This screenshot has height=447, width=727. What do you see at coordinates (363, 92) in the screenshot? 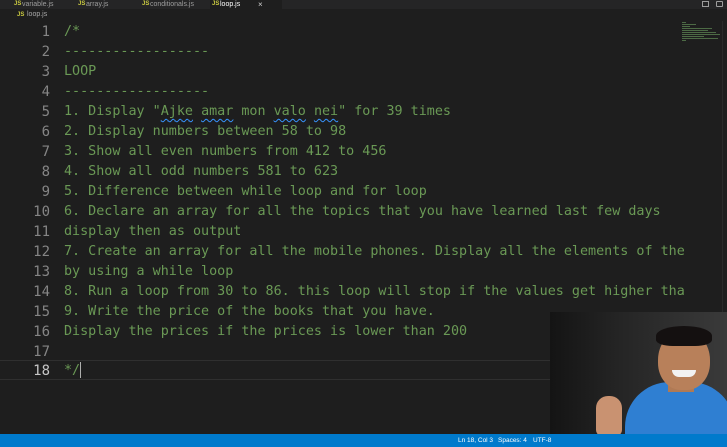
I see `code-line: 4 ------------------` at bounding box center [363, 92].